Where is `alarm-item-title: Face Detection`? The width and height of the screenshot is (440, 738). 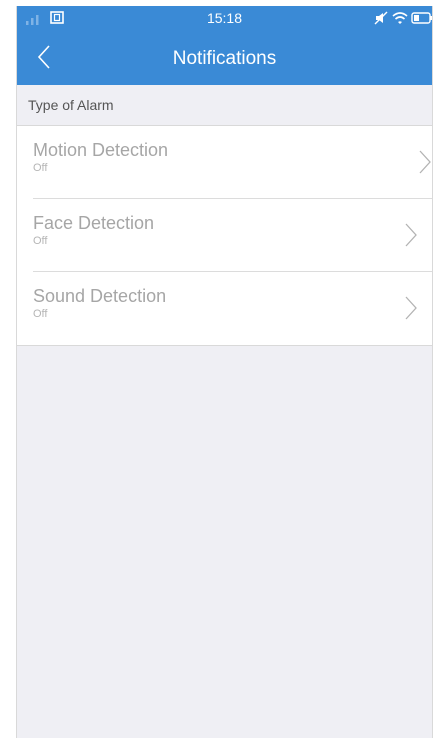 alarm-item-title: Face Detection is located at coordinates (94, 223).